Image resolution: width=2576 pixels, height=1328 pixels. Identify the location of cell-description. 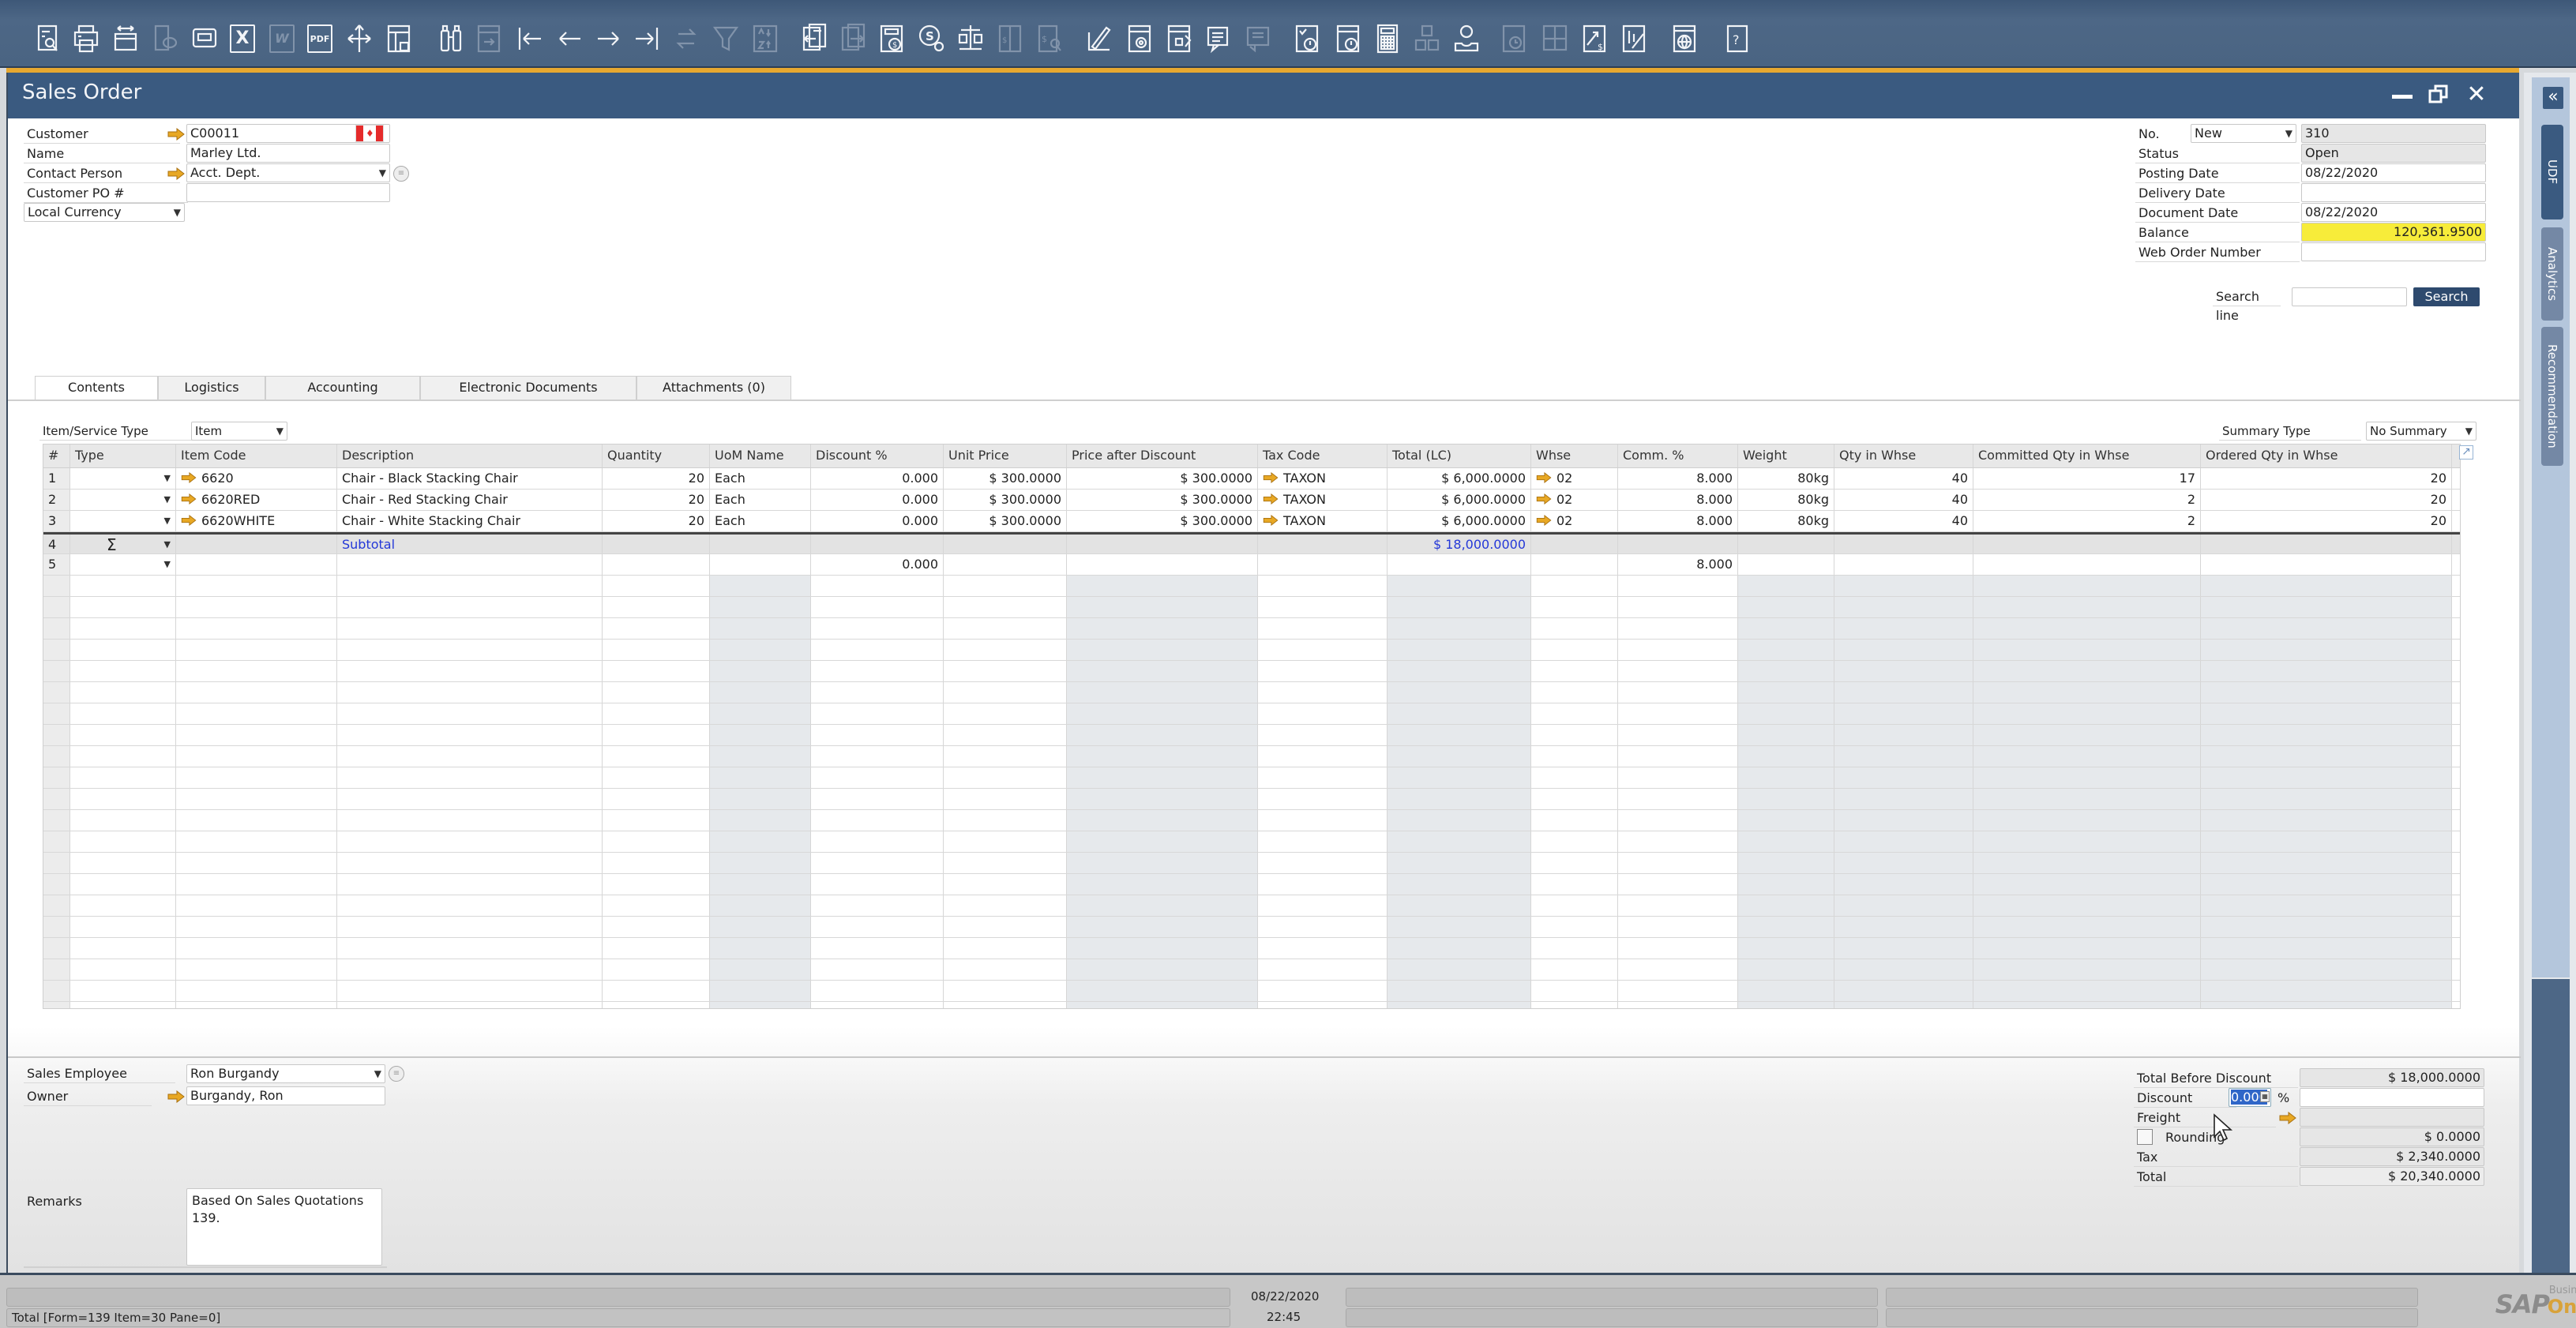
(470, 564).